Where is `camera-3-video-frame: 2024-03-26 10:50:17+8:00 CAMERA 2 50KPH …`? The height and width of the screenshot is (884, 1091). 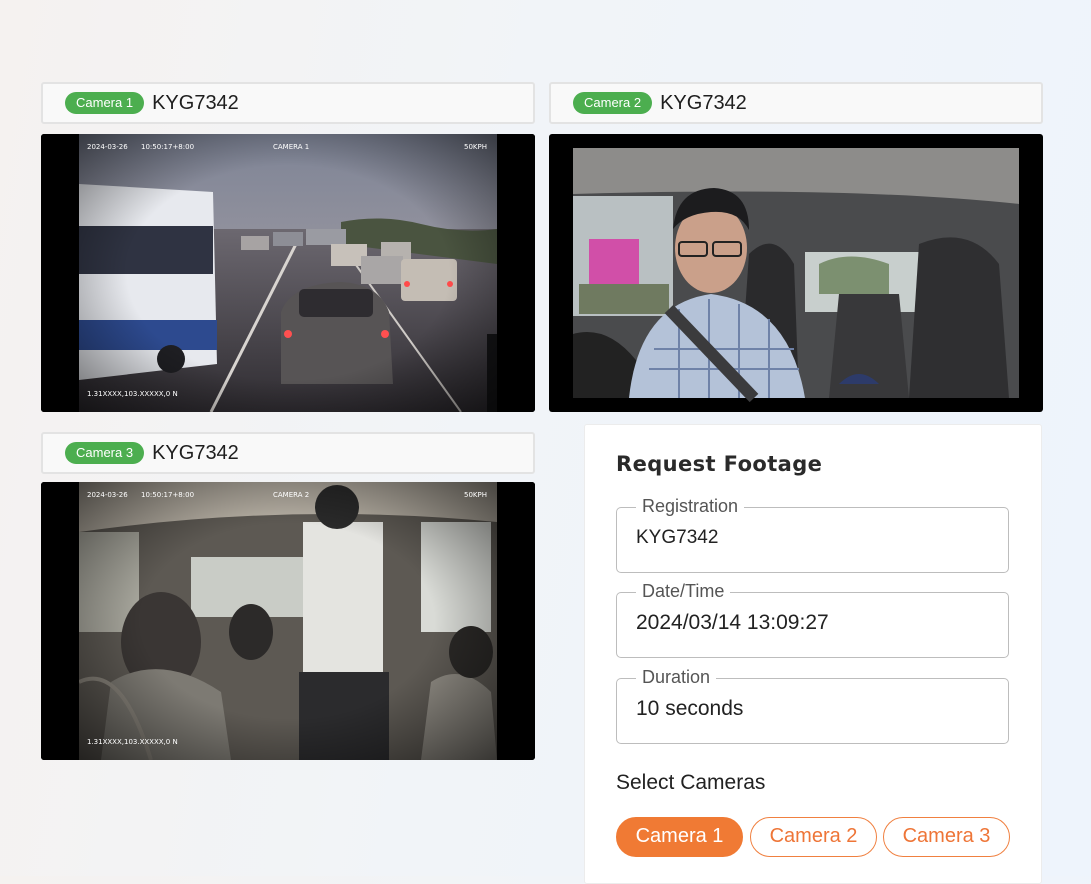 camera-3-video-frame: 2024-03-26 10:50:17+8:00 CAMERA 2 50KPH … is located at coordinates (288, 621).